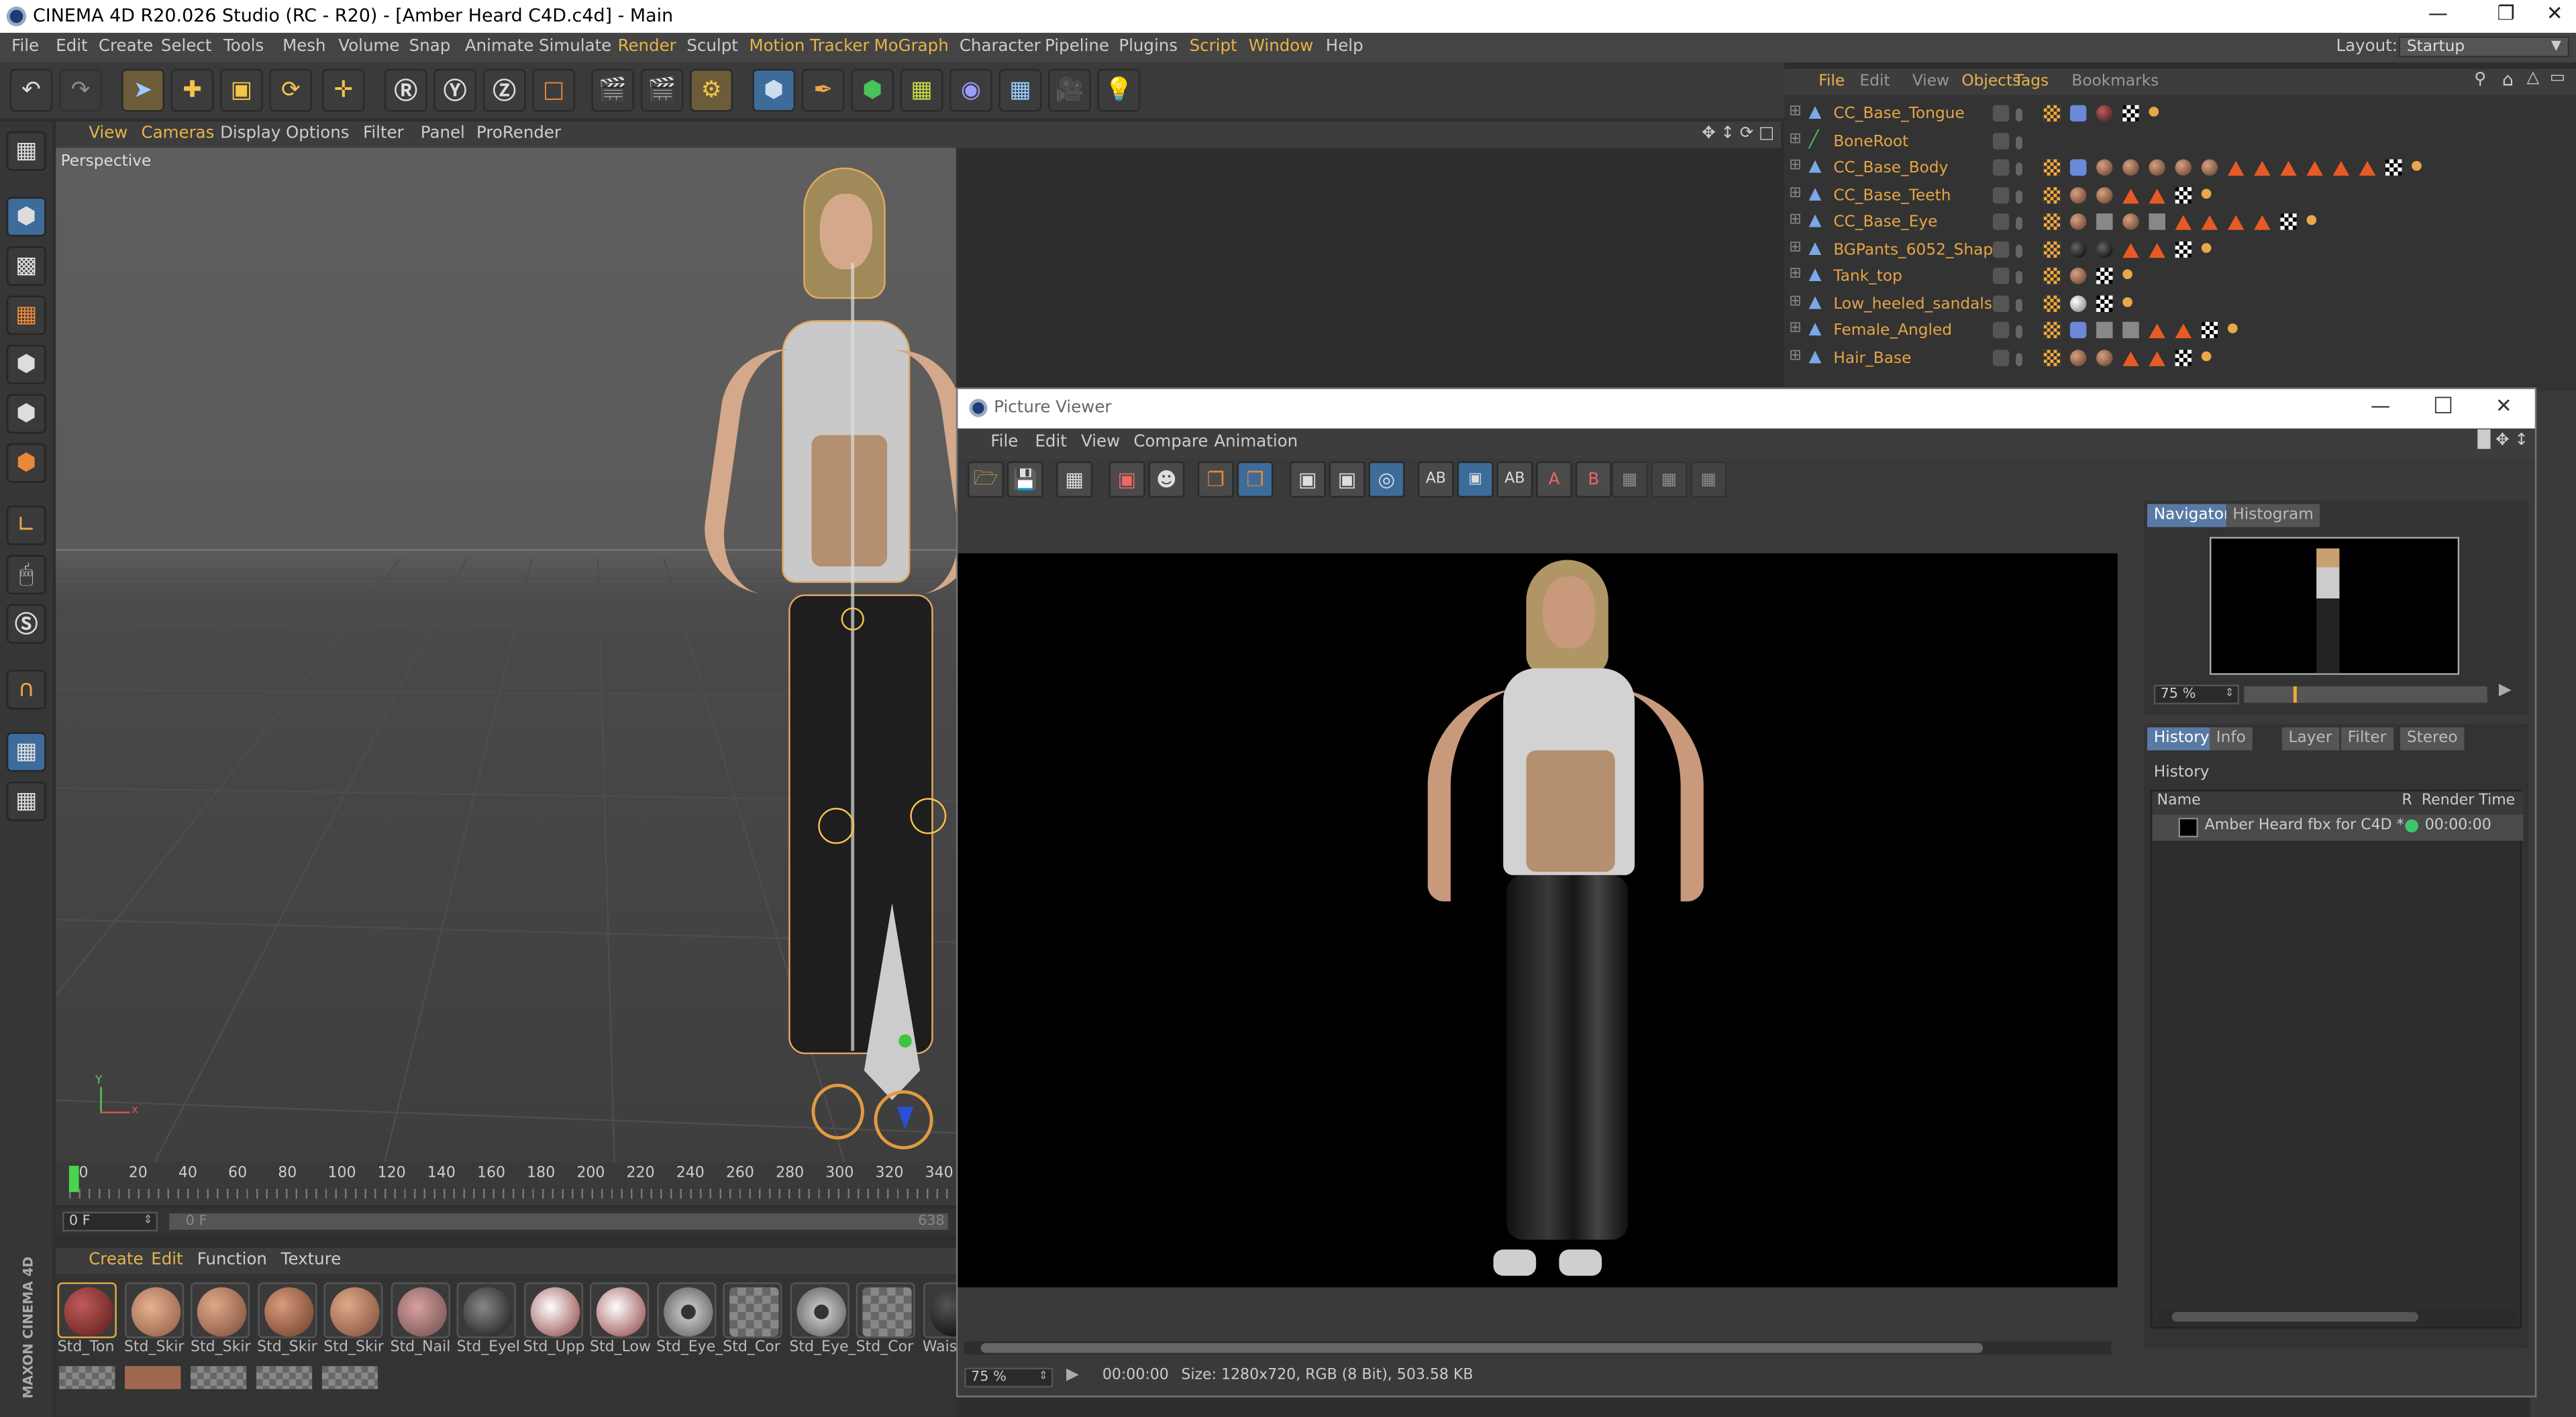 The width and height of the screenshot is (2576, 1417). Describe the element at coordinates (2273, 515) in the screenshot. I see `tab-histogram: Histogram` at that location.